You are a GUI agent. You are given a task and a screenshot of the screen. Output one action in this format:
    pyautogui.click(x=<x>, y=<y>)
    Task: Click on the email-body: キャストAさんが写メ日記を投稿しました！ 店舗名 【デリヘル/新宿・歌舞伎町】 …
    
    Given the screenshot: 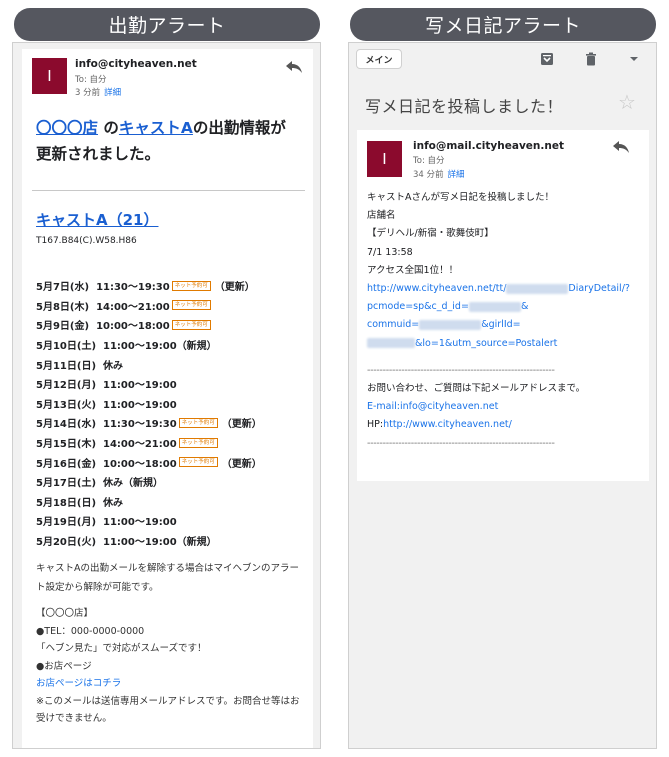 What is the action you would take?
    pyautogui.click(x=507, y=321)
    